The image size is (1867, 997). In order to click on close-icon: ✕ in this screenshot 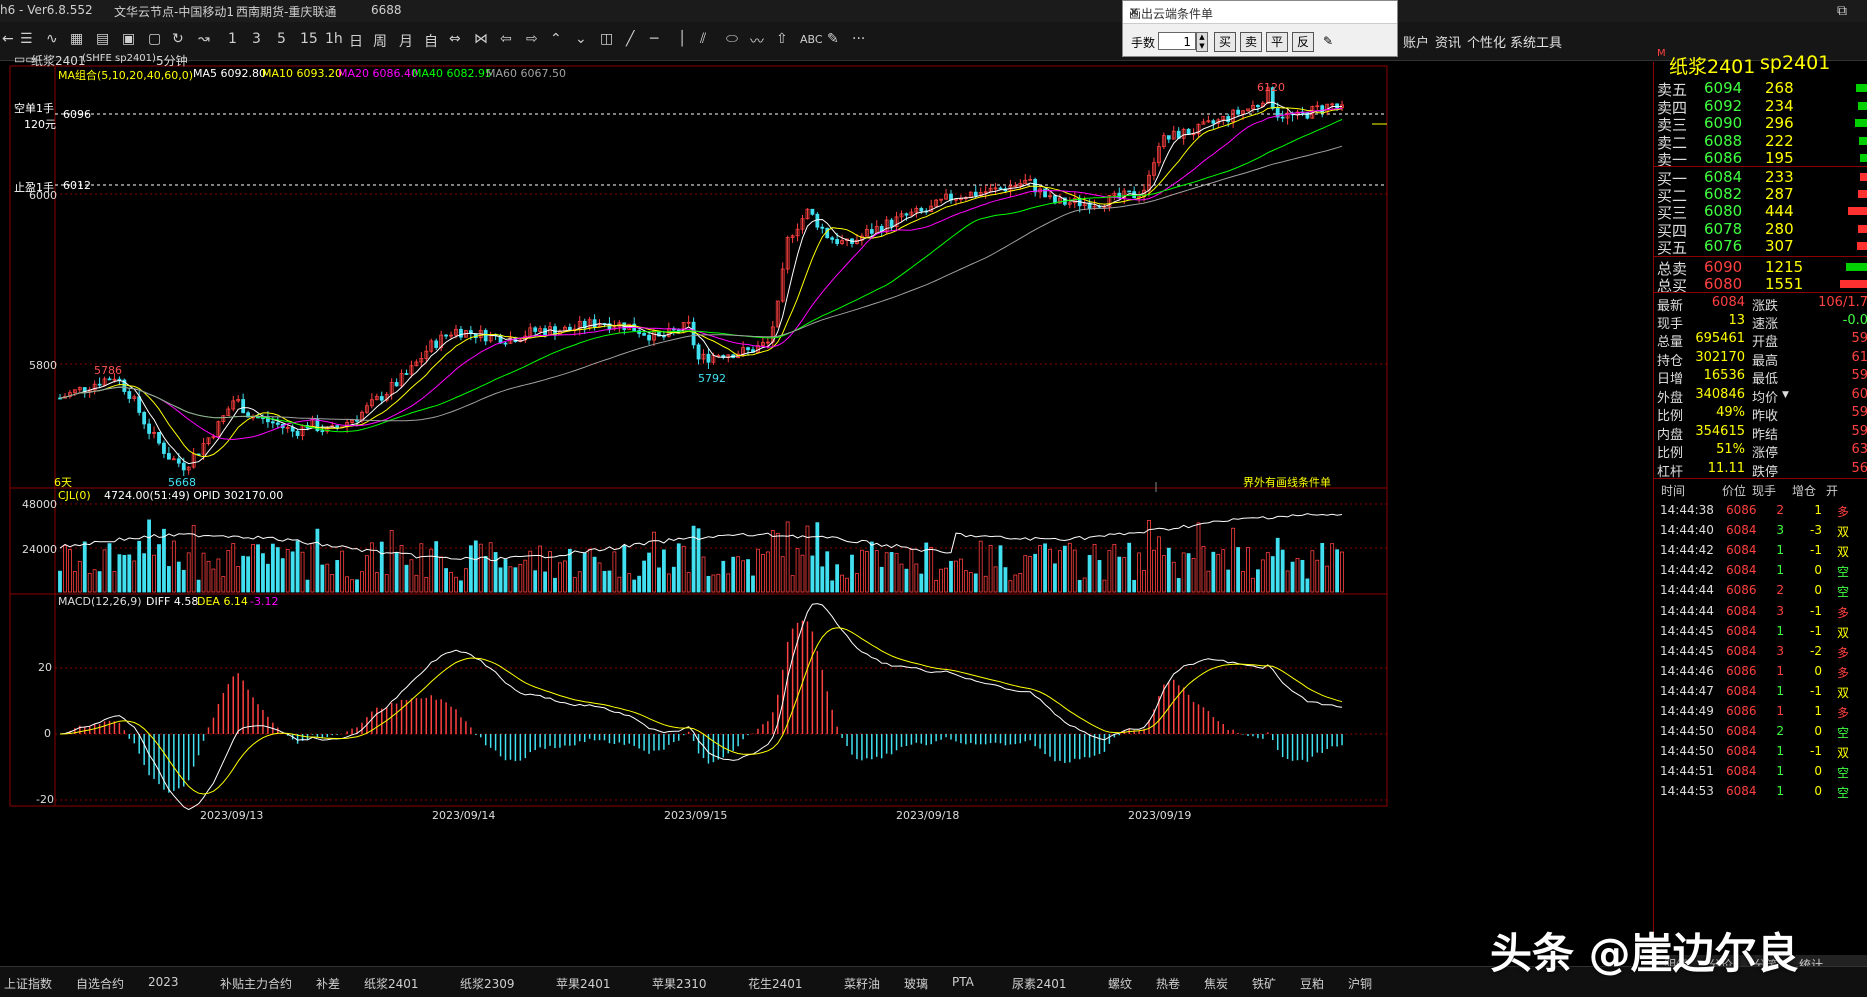, I will do `click(1259, 12)`.